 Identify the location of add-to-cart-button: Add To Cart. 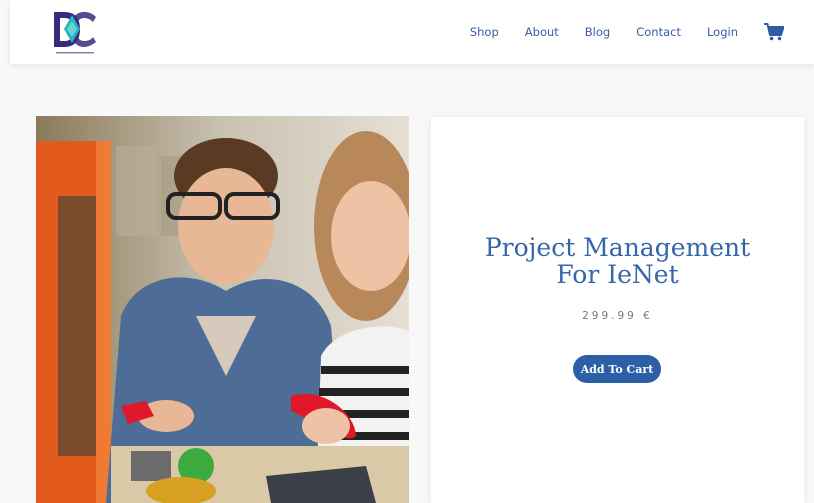
(617, 369).